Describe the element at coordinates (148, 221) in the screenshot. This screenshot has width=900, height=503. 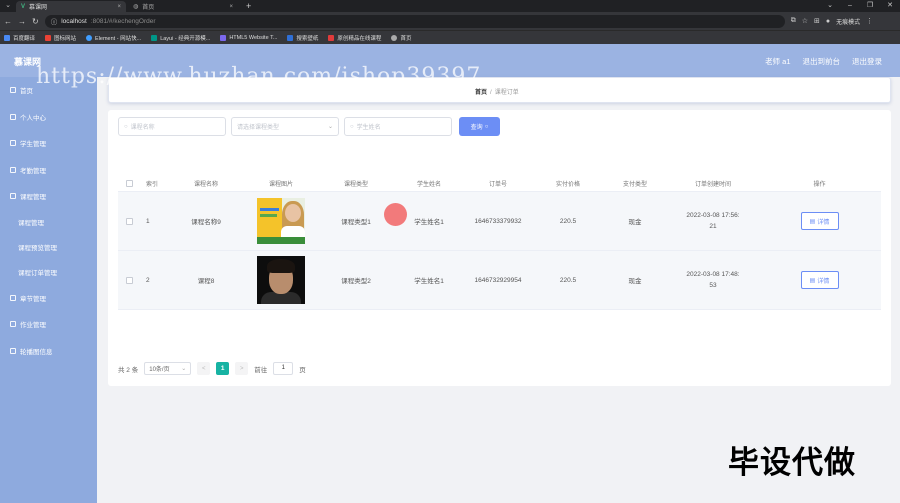
I see `cell-index: 1` at that location.